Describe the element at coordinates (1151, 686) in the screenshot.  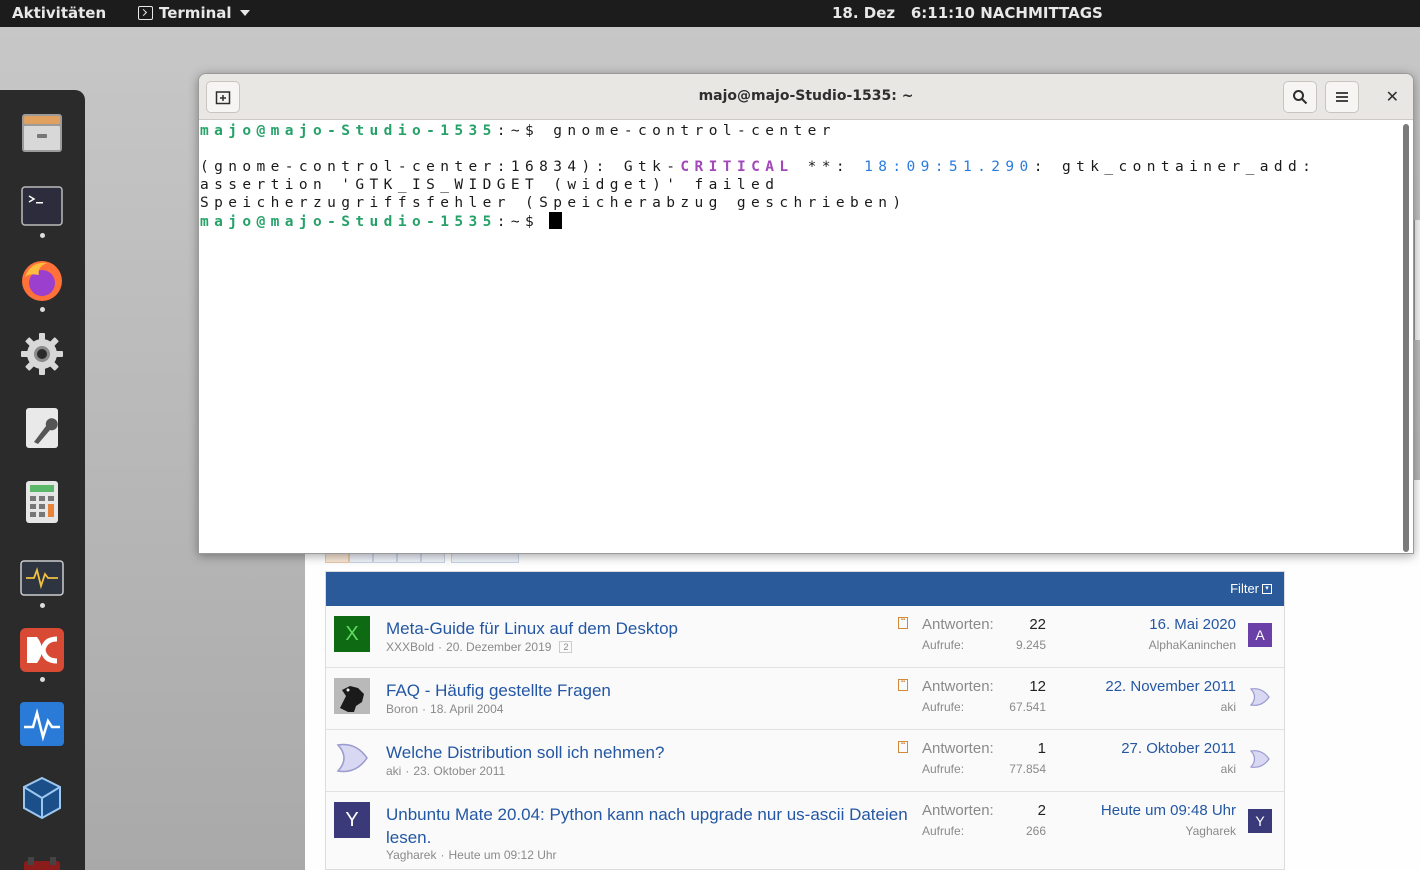
I see `last-post-date: 22. November 2011` at that location.